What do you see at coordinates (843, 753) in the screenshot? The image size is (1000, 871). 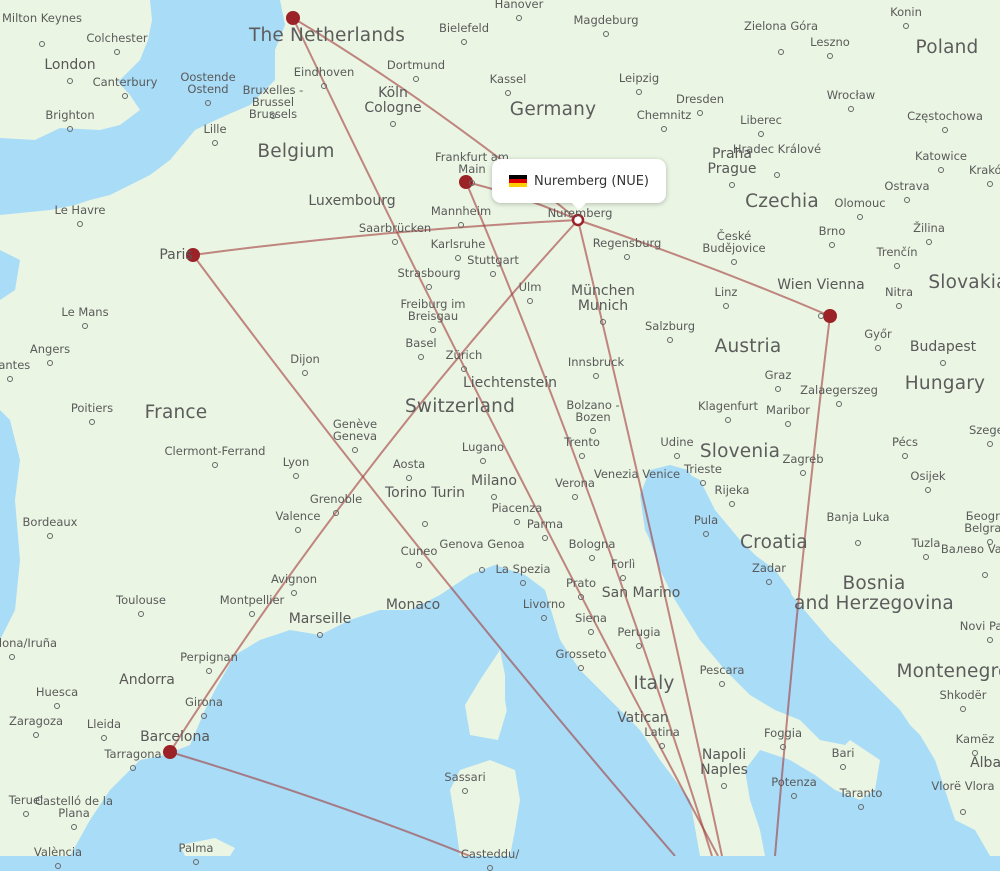 I see `city-label-bari: Bari` at bounding box center [843, 753].